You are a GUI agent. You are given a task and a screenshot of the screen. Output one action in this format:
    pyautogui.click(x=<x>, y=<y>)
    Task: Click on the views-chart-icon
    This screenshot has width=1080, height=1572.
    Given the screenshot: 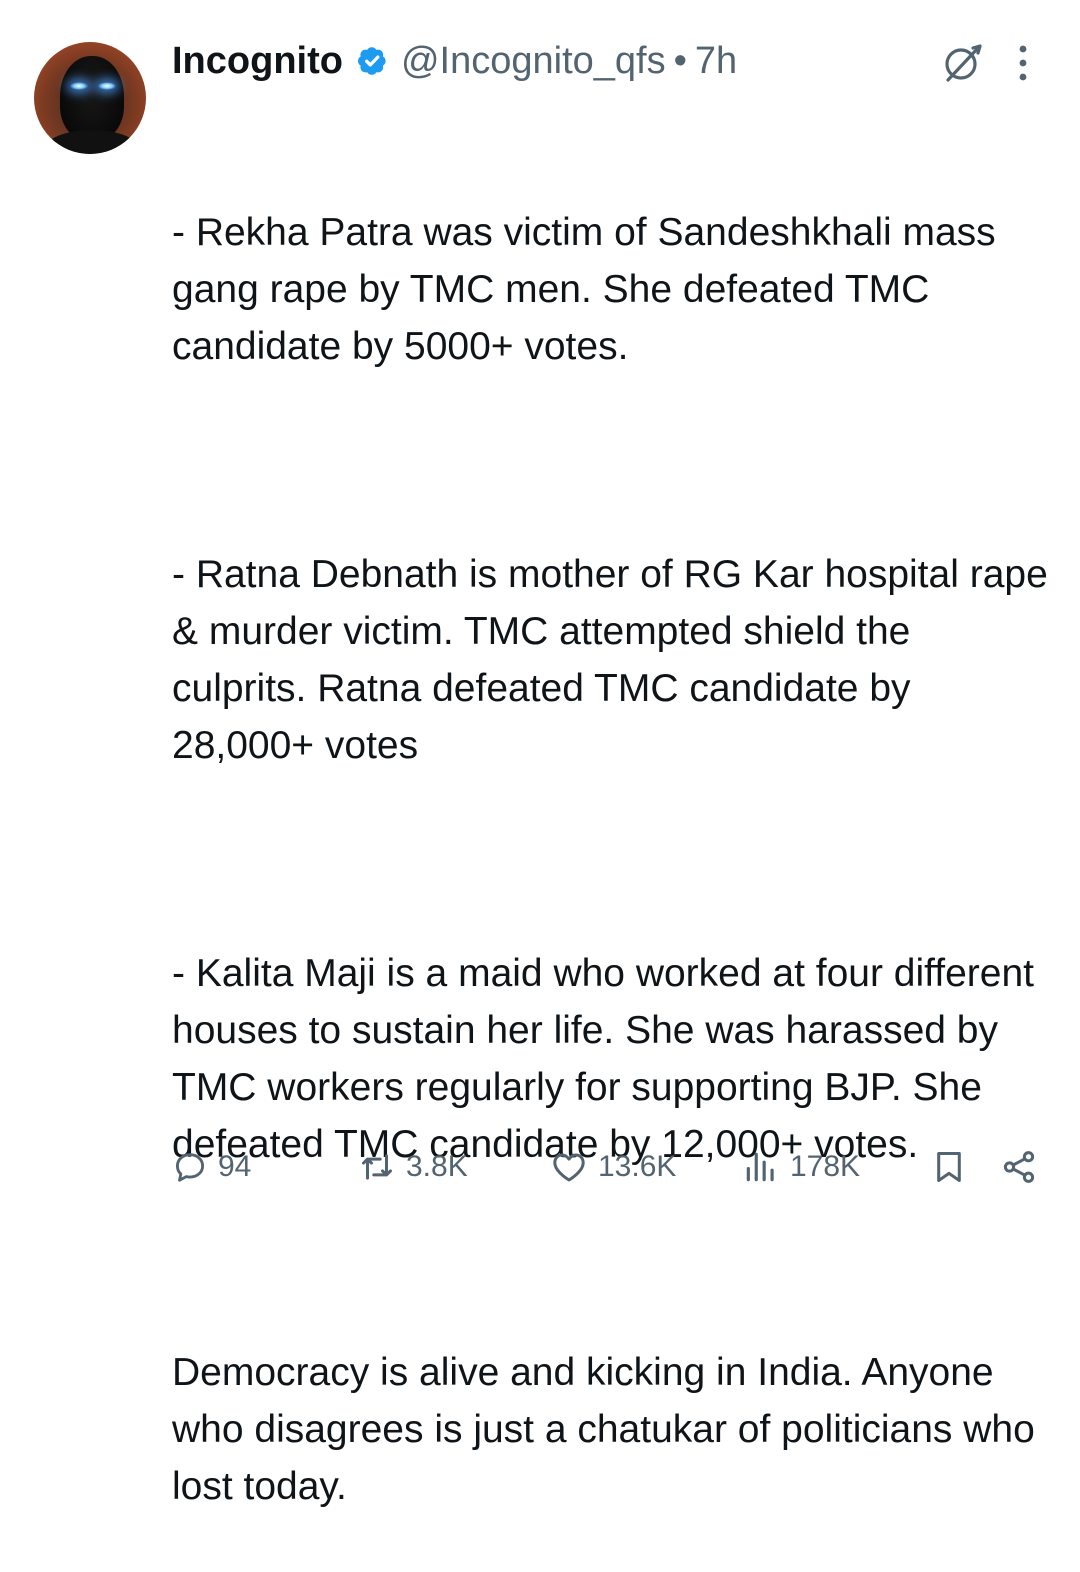 What is the action you would take?
    pyautogui.click(x=761, y=1167)
    